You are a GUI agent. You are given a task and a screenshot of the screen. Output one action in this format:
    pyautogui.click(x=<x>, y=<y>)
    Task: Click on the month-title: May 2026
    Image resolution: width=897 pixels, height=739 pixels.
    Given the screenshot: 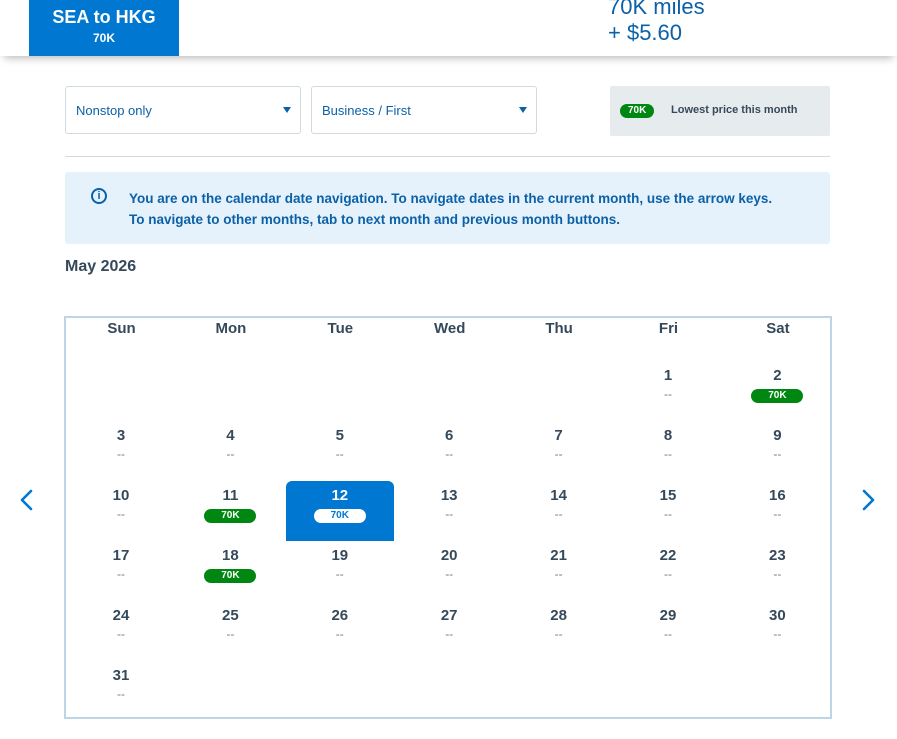 What is the action you would take?
    pyautogui.click(x=101, y=266)
    